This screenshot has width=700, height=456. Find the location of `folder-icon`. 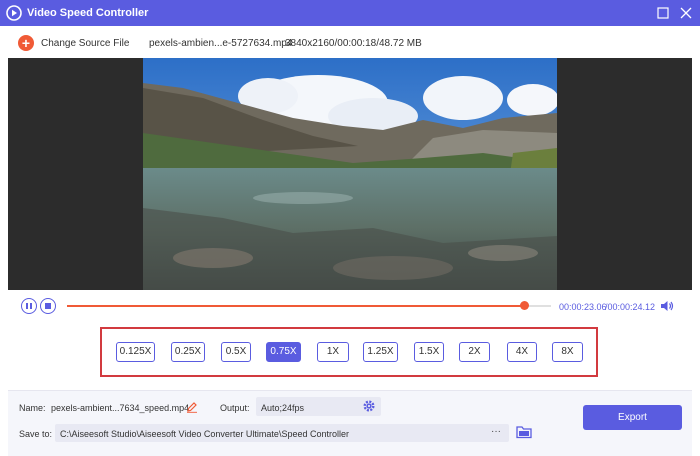

folder-icon is located at coordinates (524, 432).